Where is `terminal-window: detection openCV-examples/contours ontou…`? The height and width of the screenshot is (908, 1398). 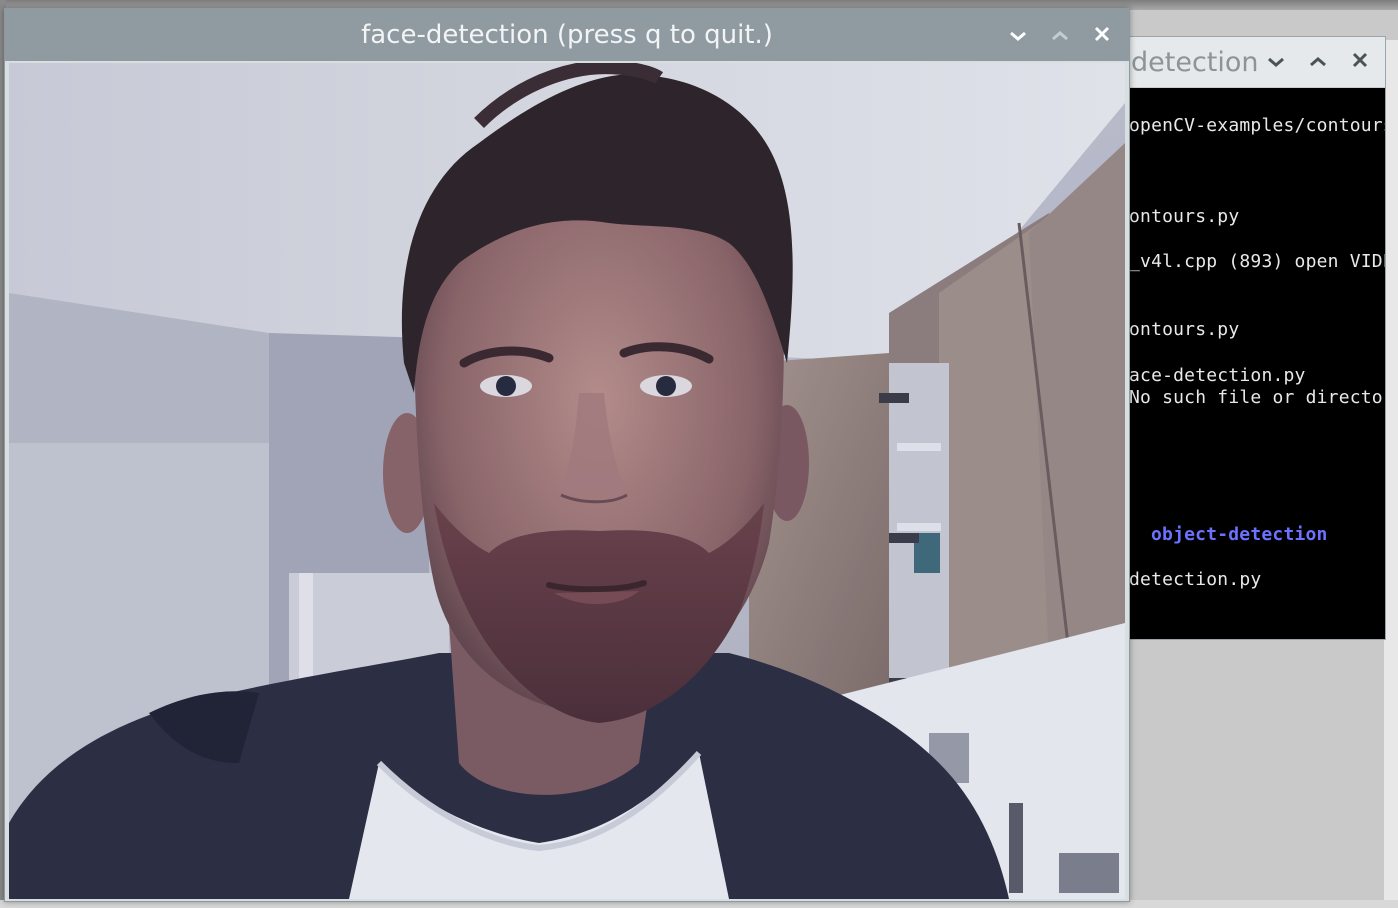
terminal-window: detection openCV-examples/contours ontou… is located at coordinates (1248, 338).